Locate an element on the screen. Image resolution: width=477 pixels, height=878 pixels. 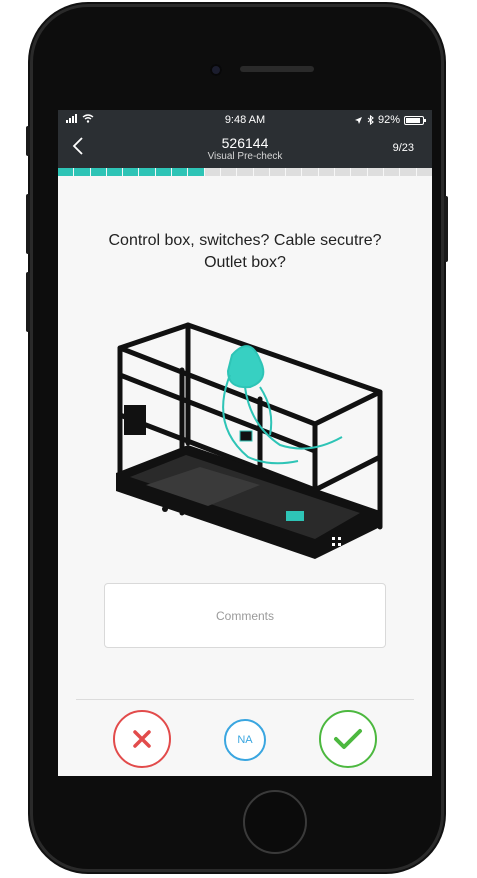
volume-down-button is located at coordinates (28, 302).